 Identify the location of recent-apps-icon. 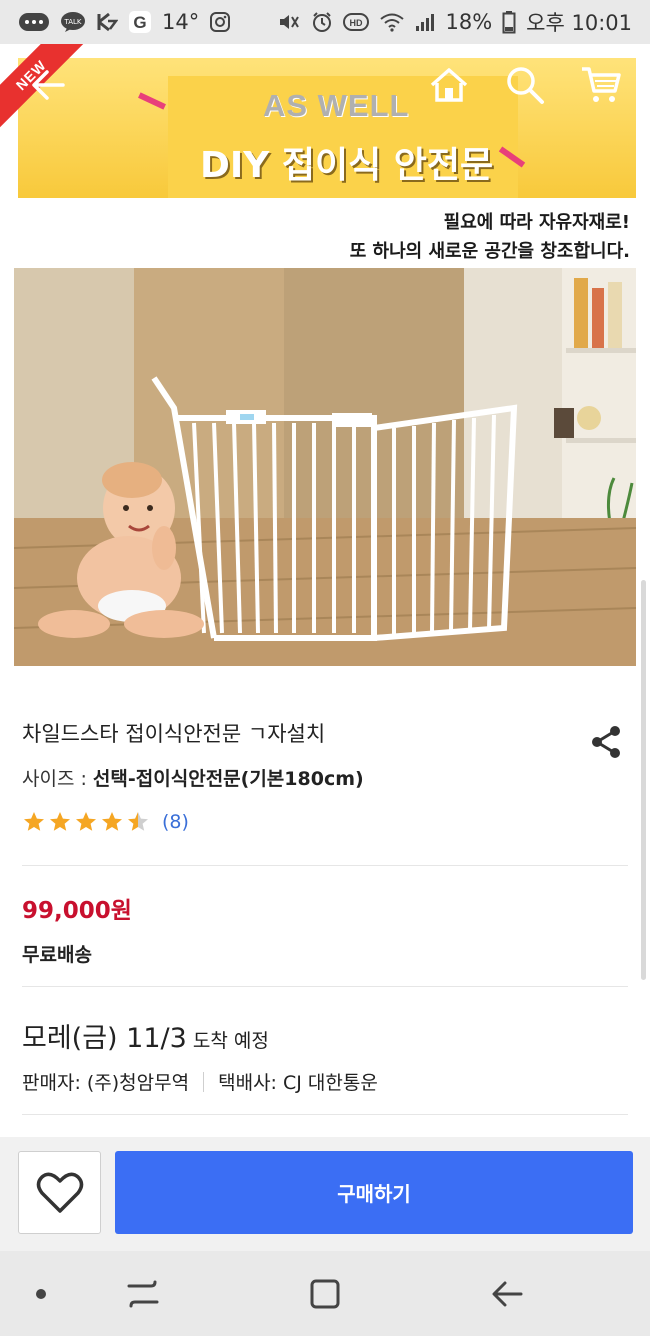
(143, 1294).